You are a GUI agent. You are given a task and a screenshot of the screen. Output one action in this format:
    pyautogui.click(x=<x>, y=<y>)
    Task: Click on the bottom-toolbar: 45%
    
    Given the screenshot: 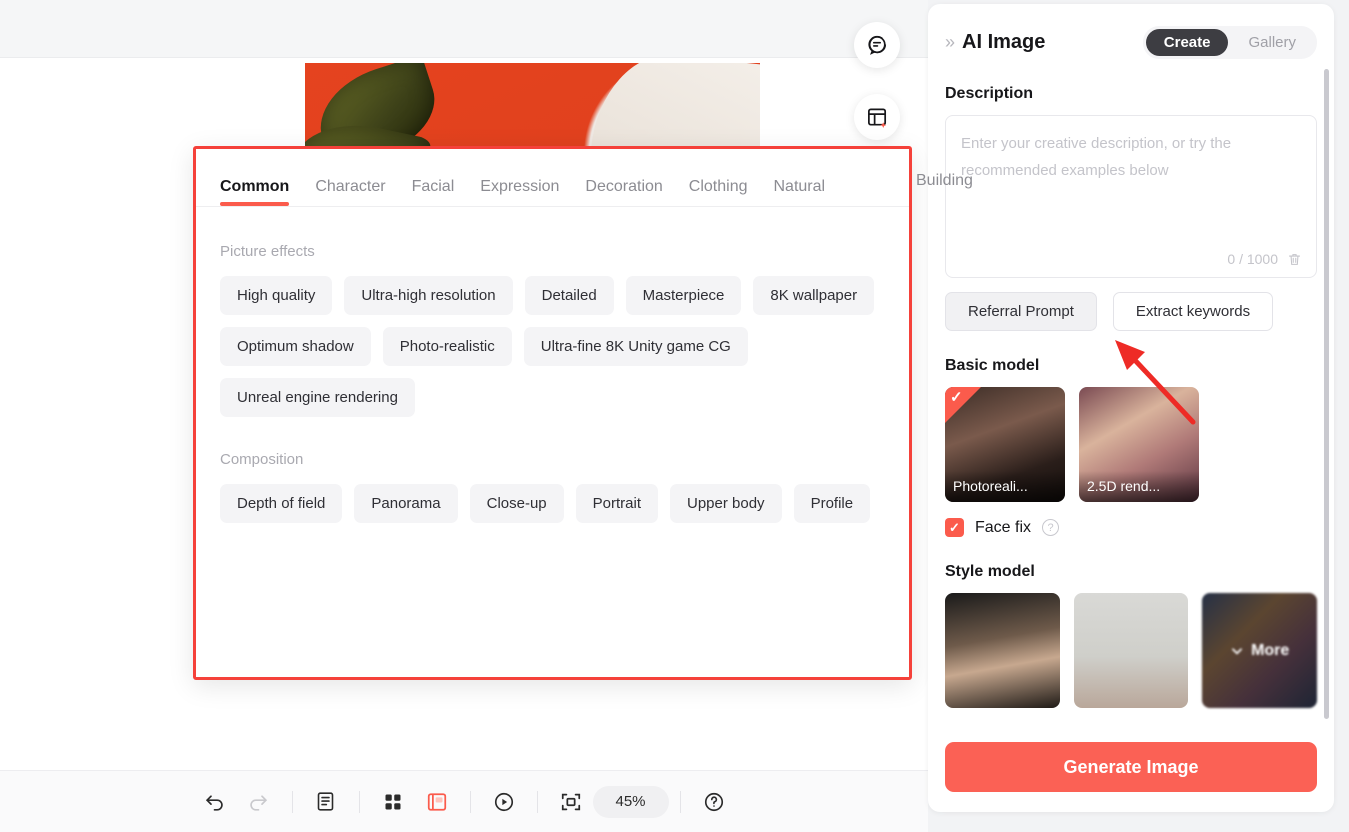 What is the action you would take?
    pyautogui.click(x=464, y=801)
    